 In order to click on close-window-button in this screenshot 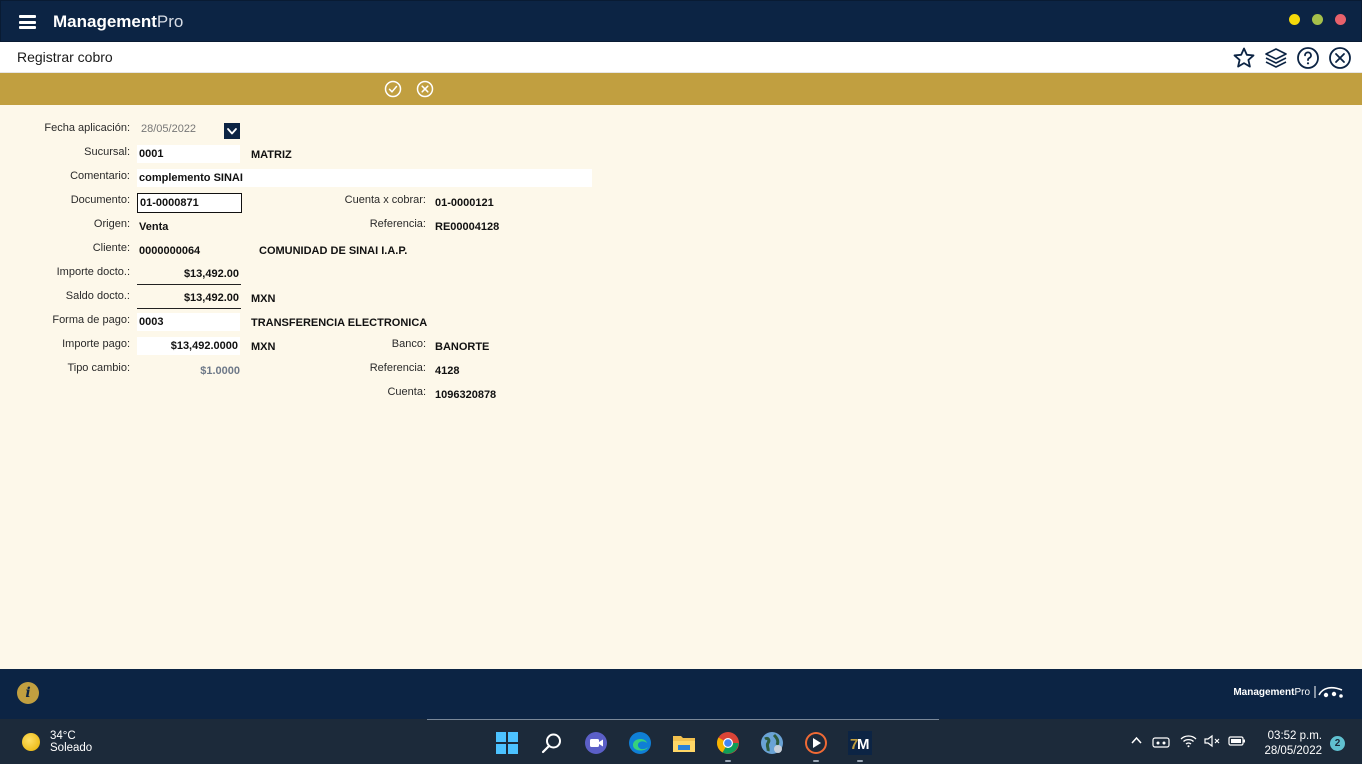, I will do `click(1340, 19)`.